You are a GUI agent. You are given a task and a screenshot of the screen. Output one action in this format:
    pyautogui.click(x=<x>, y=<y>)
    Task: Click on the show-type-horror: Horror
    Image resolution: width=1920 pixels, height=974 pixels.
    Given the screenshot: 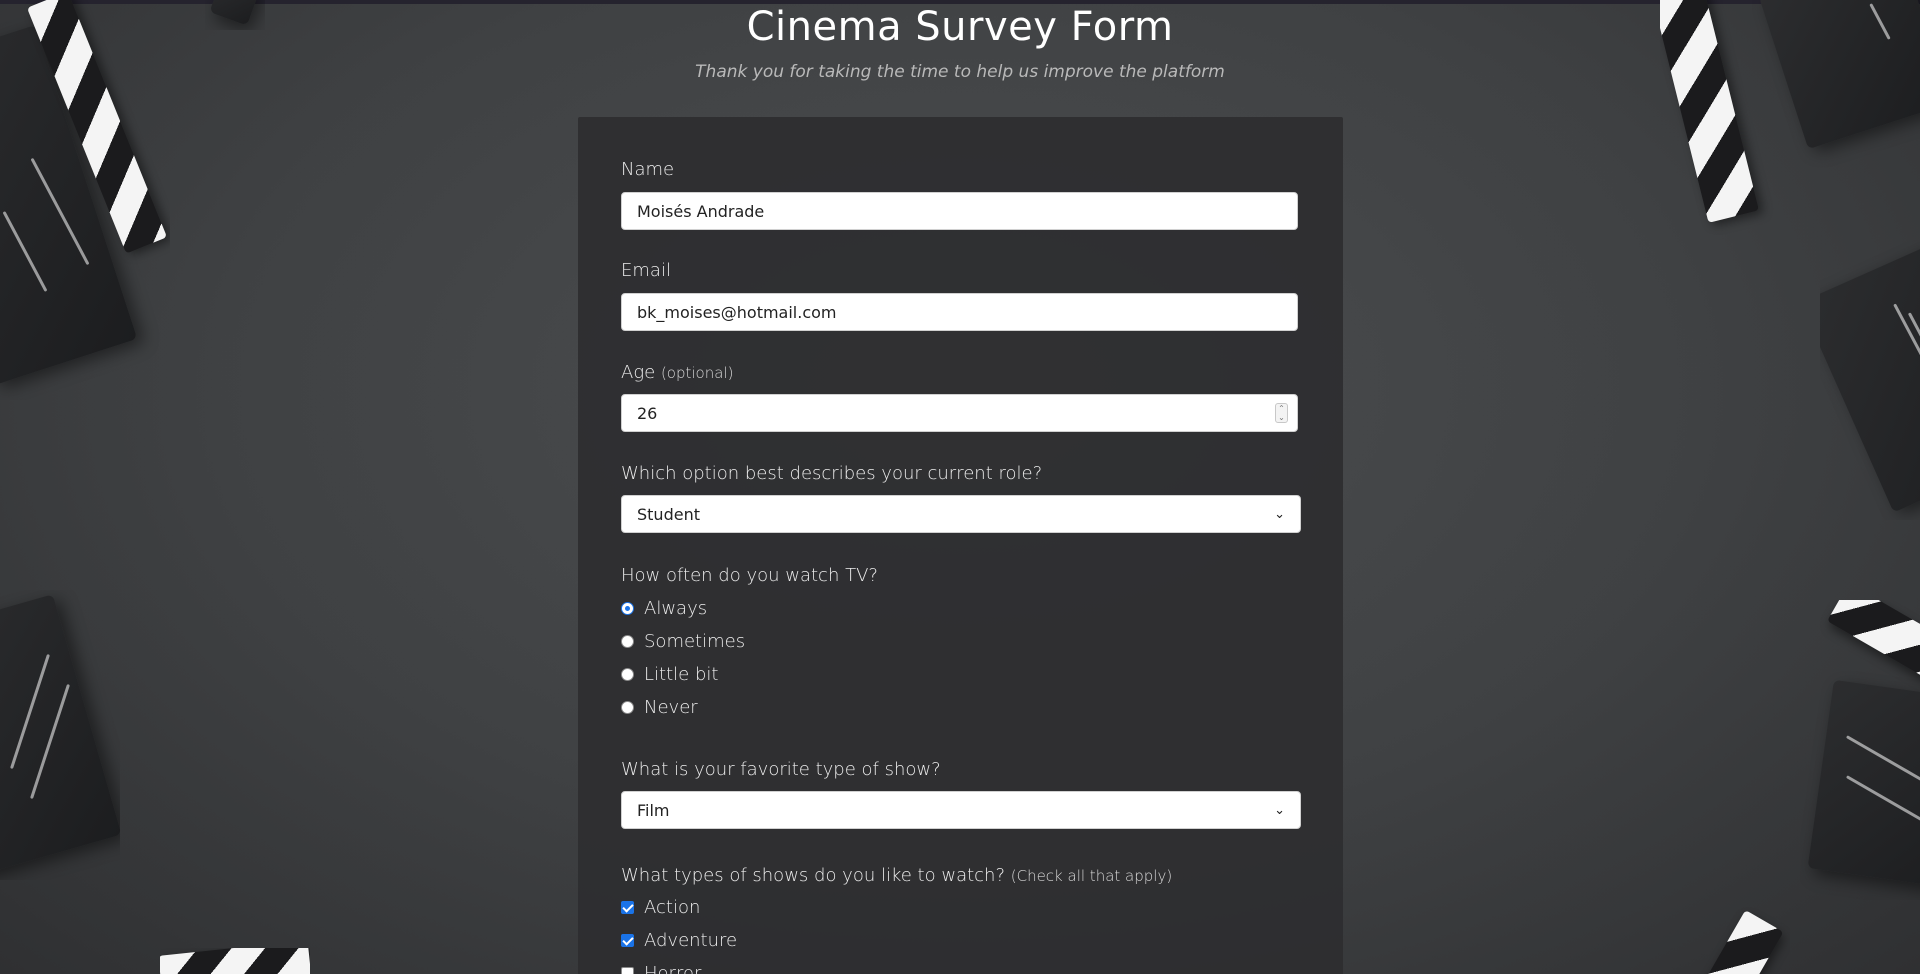 What is the action you would take?
    pyautogui.click(x=661, y=968)
    